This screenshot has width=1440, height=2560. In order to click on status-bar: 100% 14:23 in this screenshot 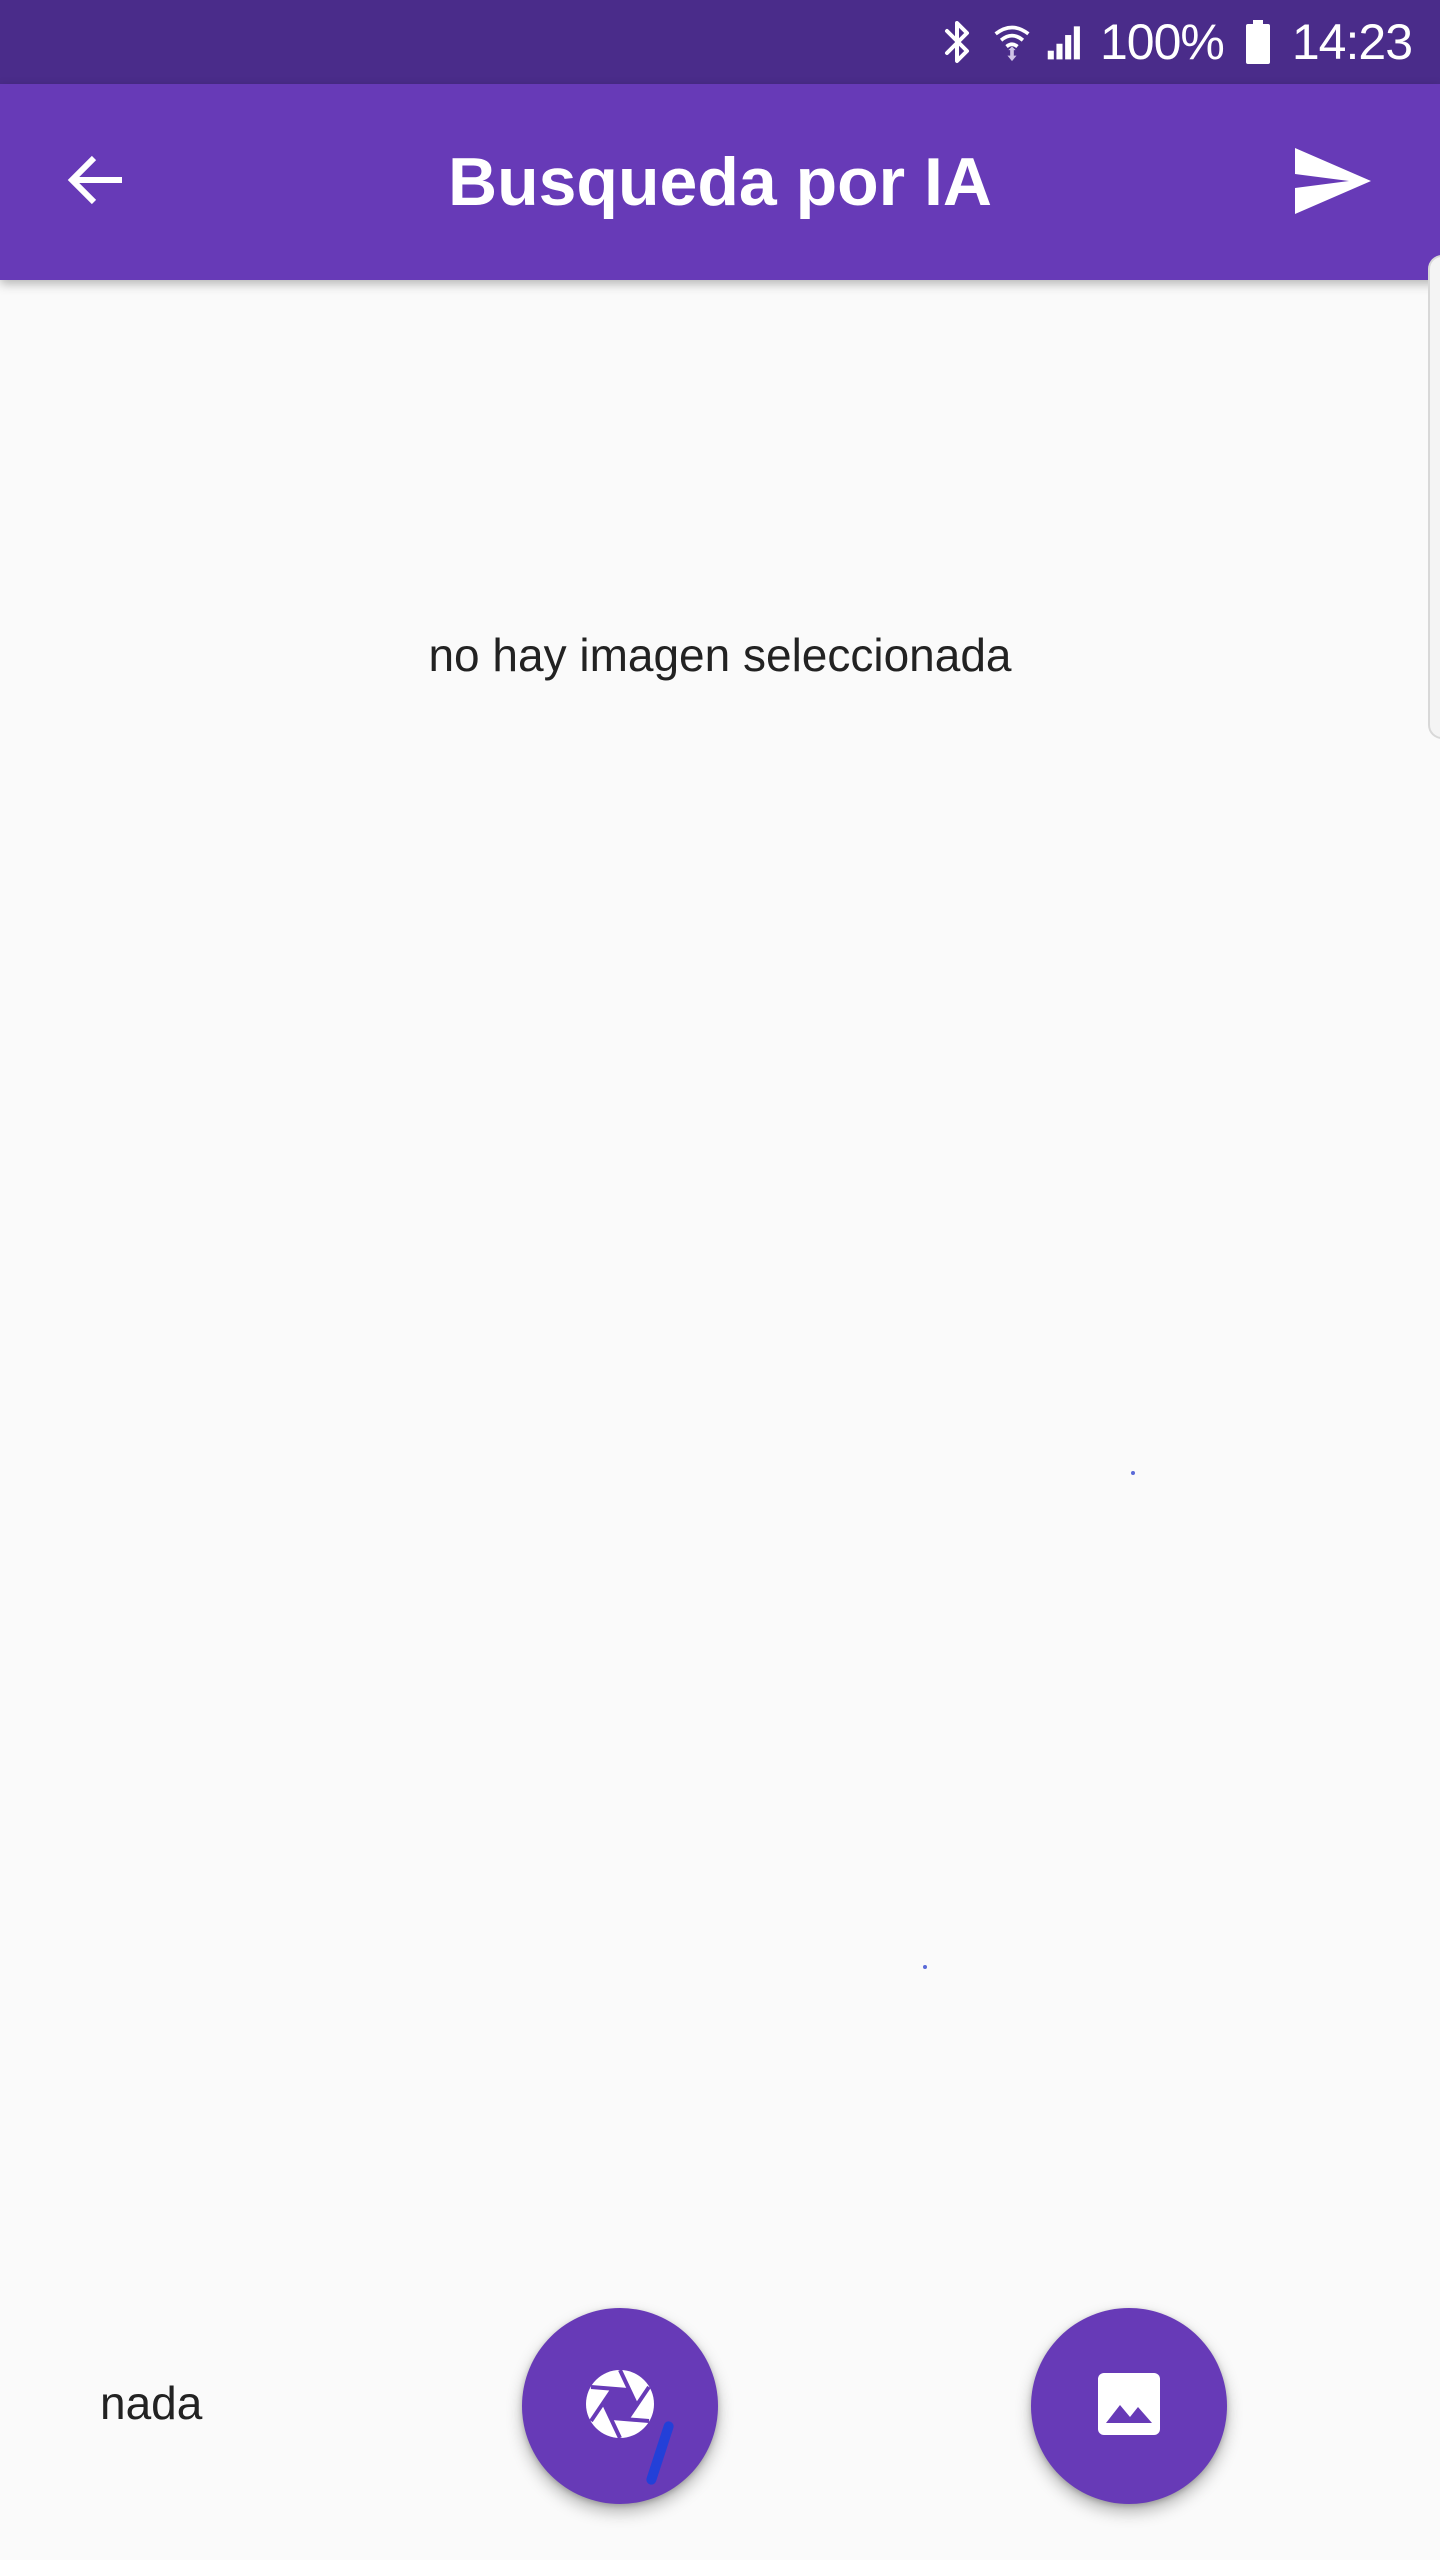, I will do `click(720, 42)`.